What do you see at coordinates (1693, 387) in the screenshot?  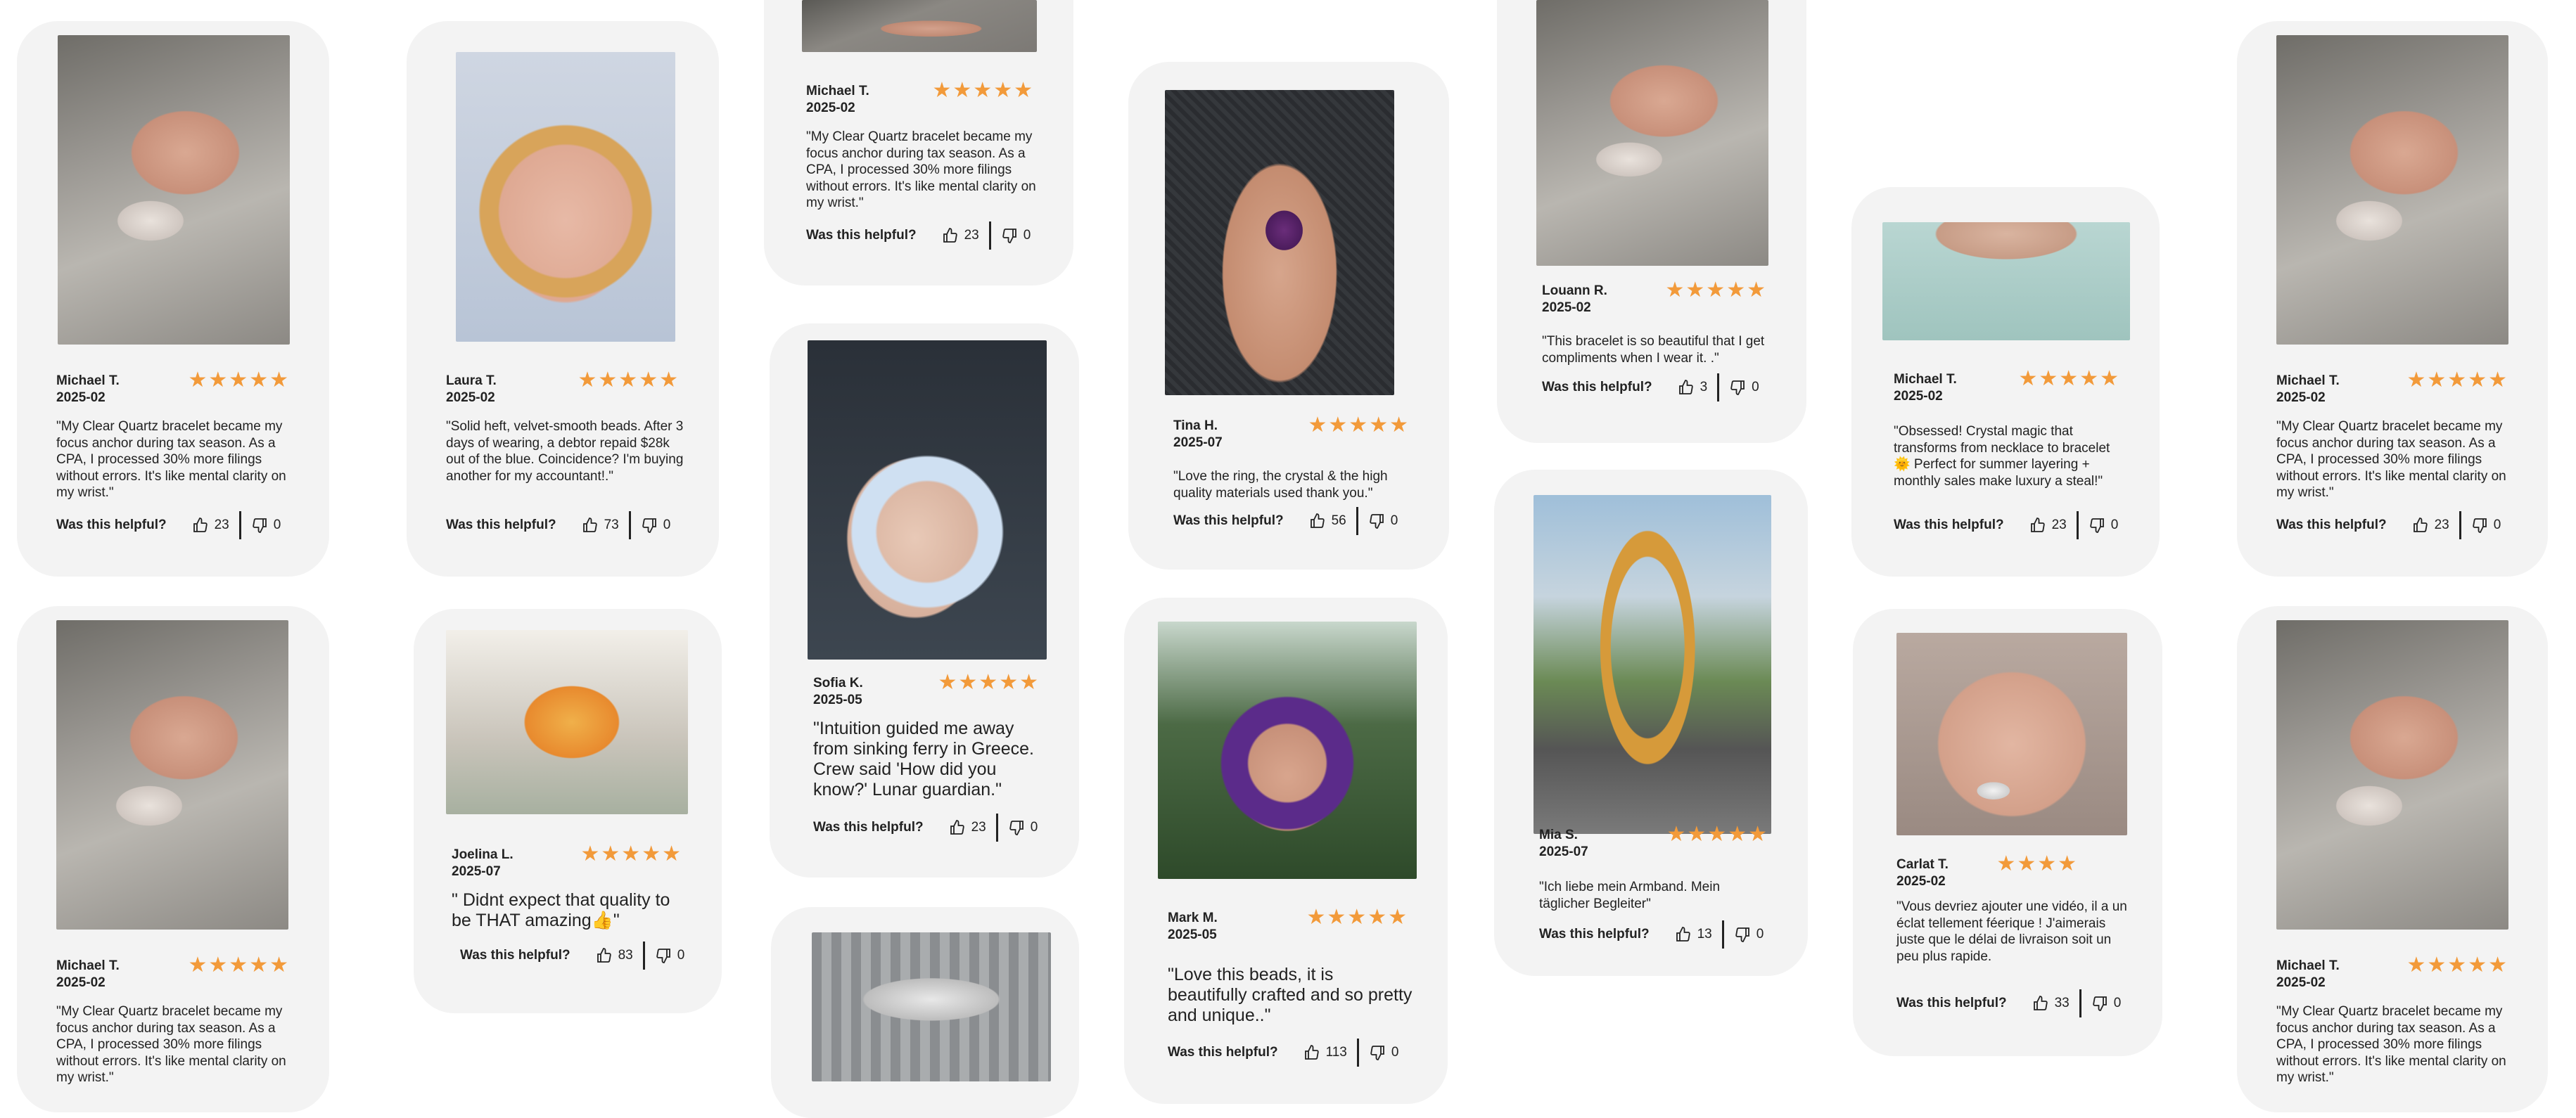 I see `upvote-button: 3` at bounding box center [1693, 387].